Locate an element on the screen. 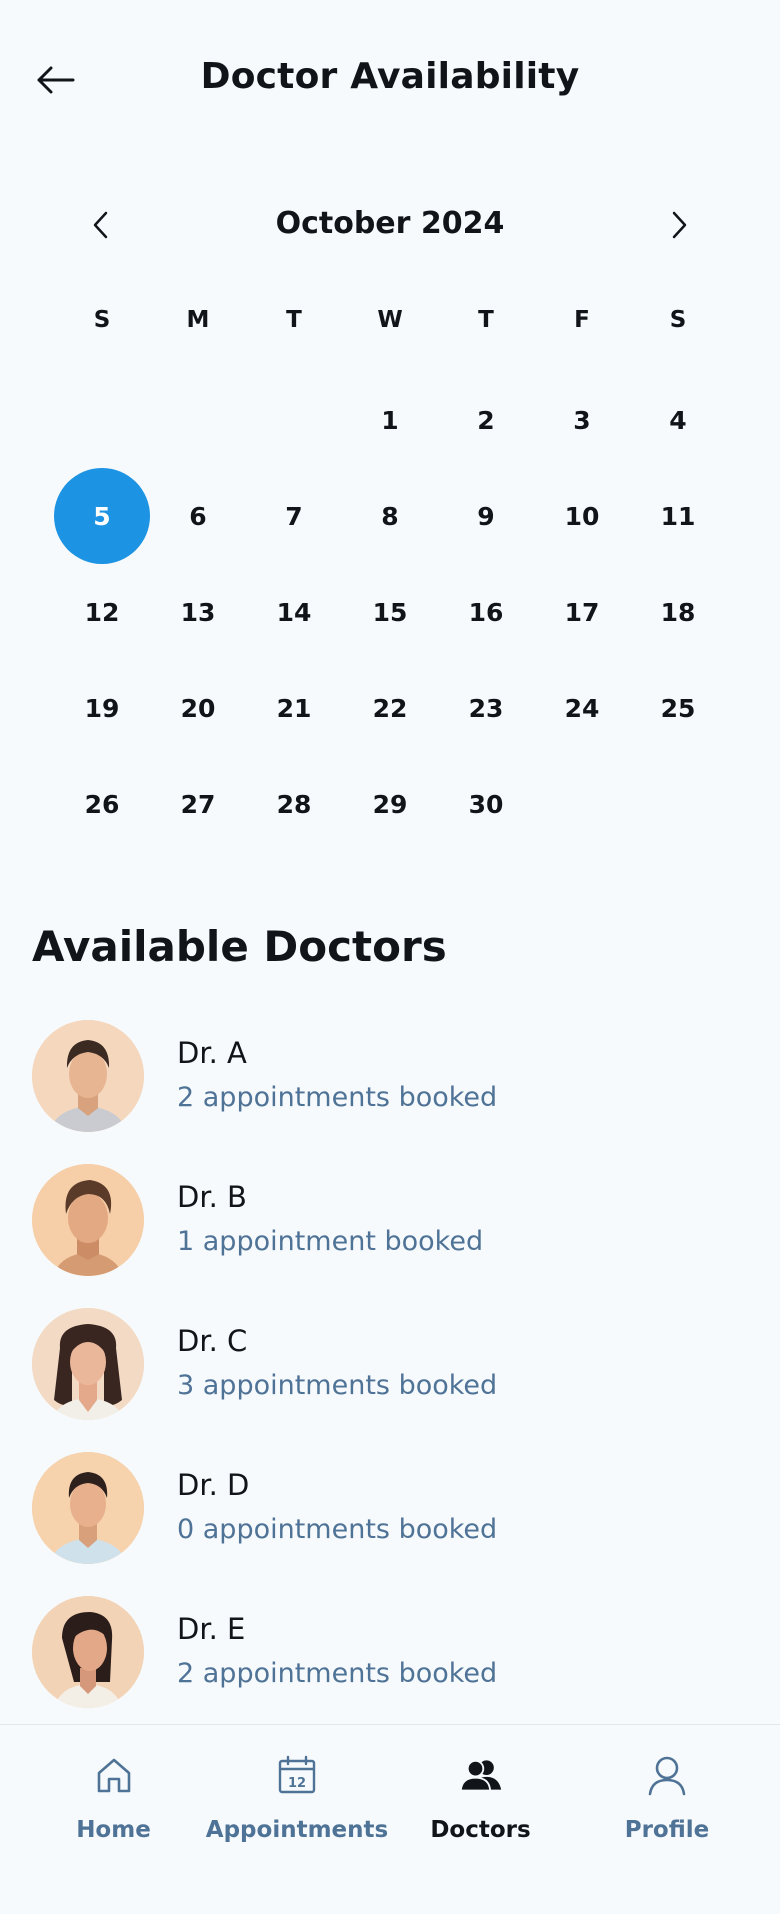 The width and height of the screenshot is (780, 1914). nav-label: Profile is located at coordinates (667, 1830).